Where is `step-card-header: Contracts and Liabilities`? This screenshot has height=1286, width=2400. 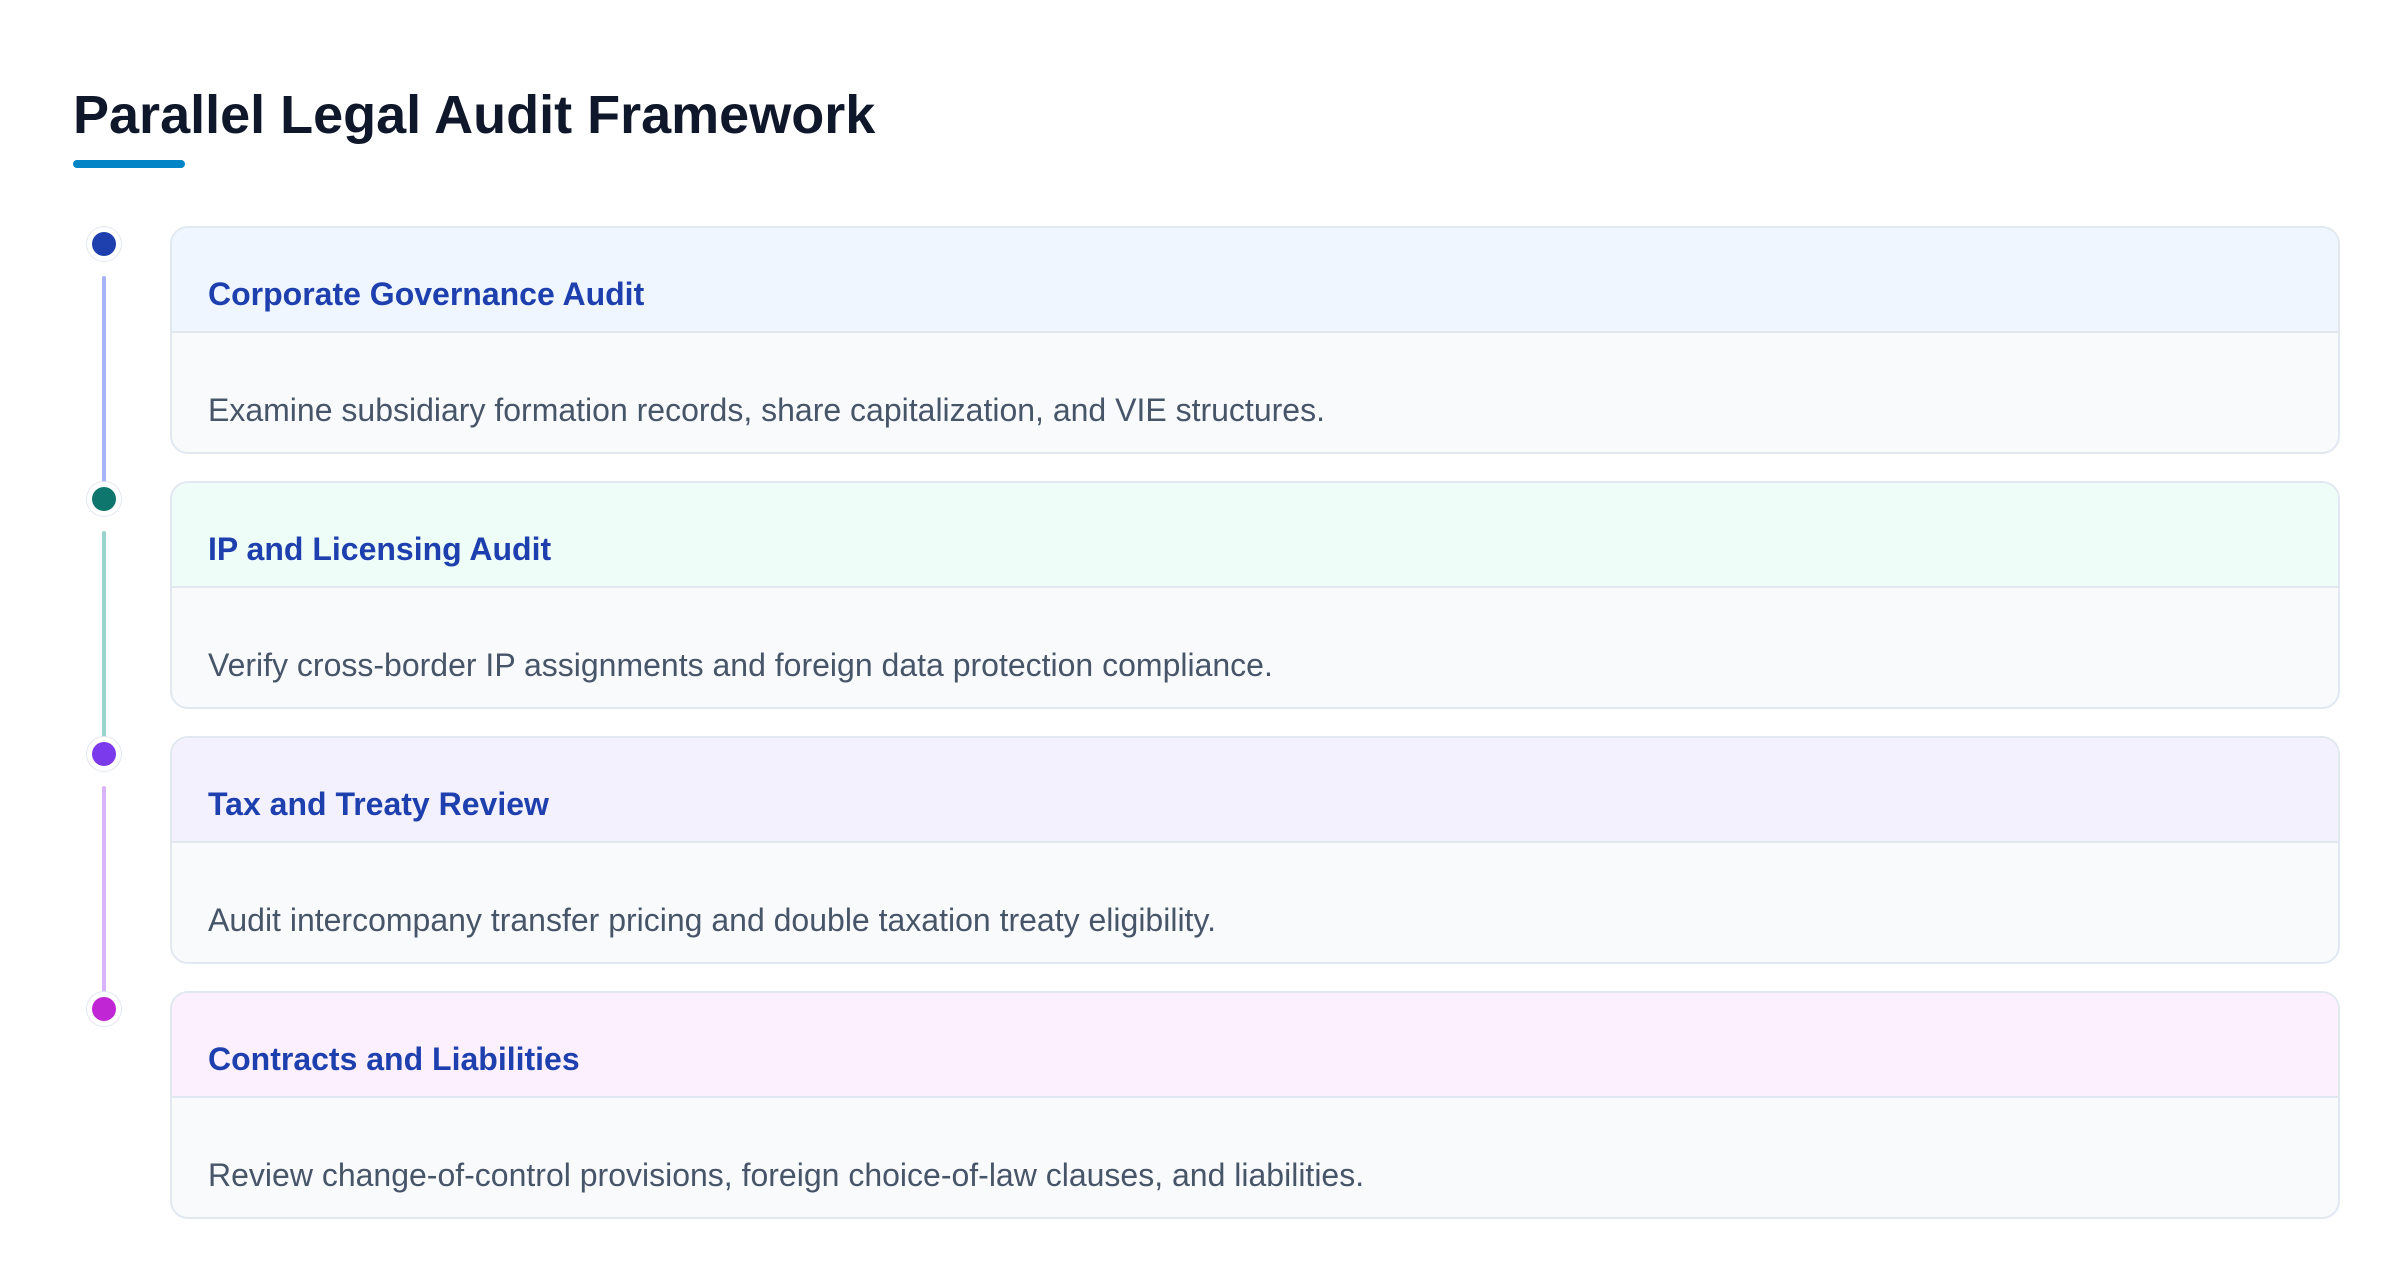
step-card-header: Contracts and Liabilities is located at coordinates (1255, 1045).